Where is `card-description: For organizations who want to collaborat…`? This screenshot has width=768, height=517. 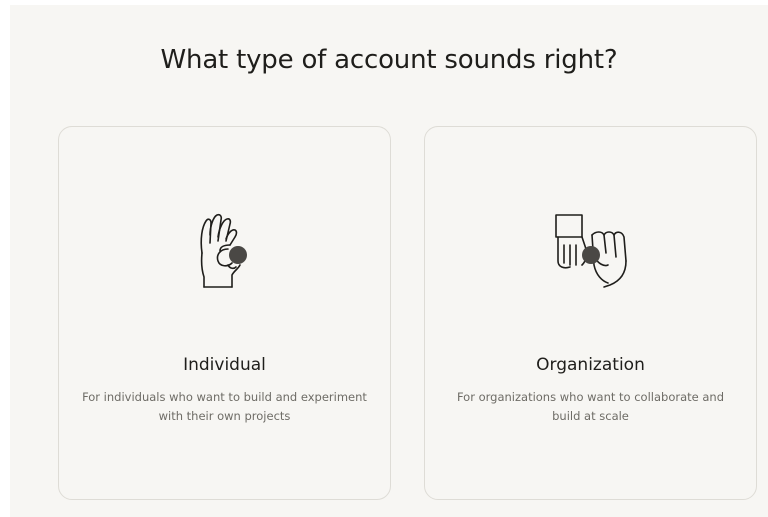 card-description: For organizations who want to collaborat… is located at coordinates (590, 406).